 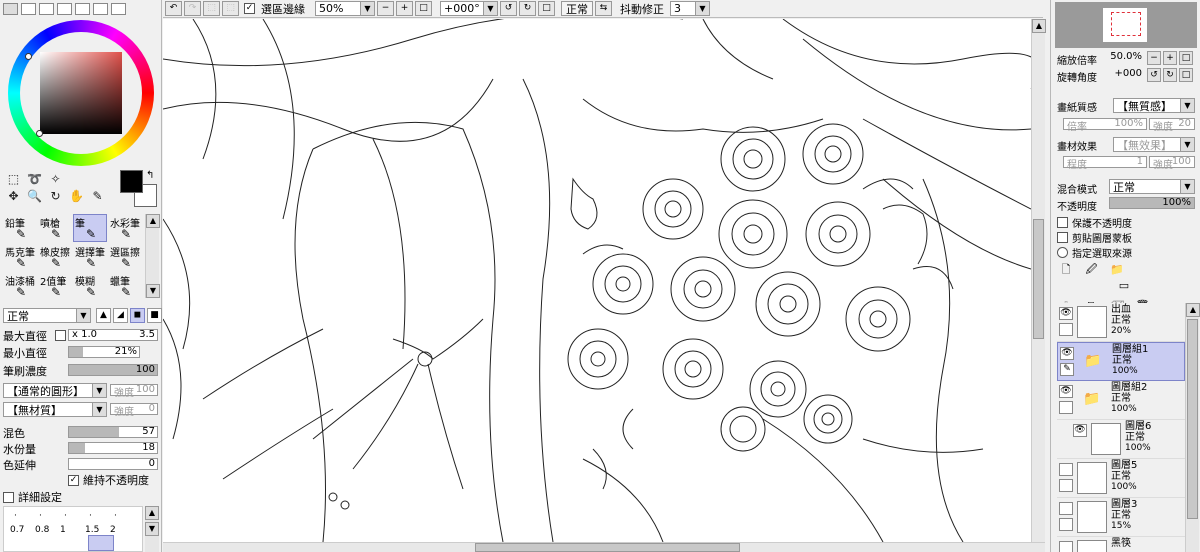 I want to click on brush-mode-select: 正常 ▼, so click(x=47, y=315).